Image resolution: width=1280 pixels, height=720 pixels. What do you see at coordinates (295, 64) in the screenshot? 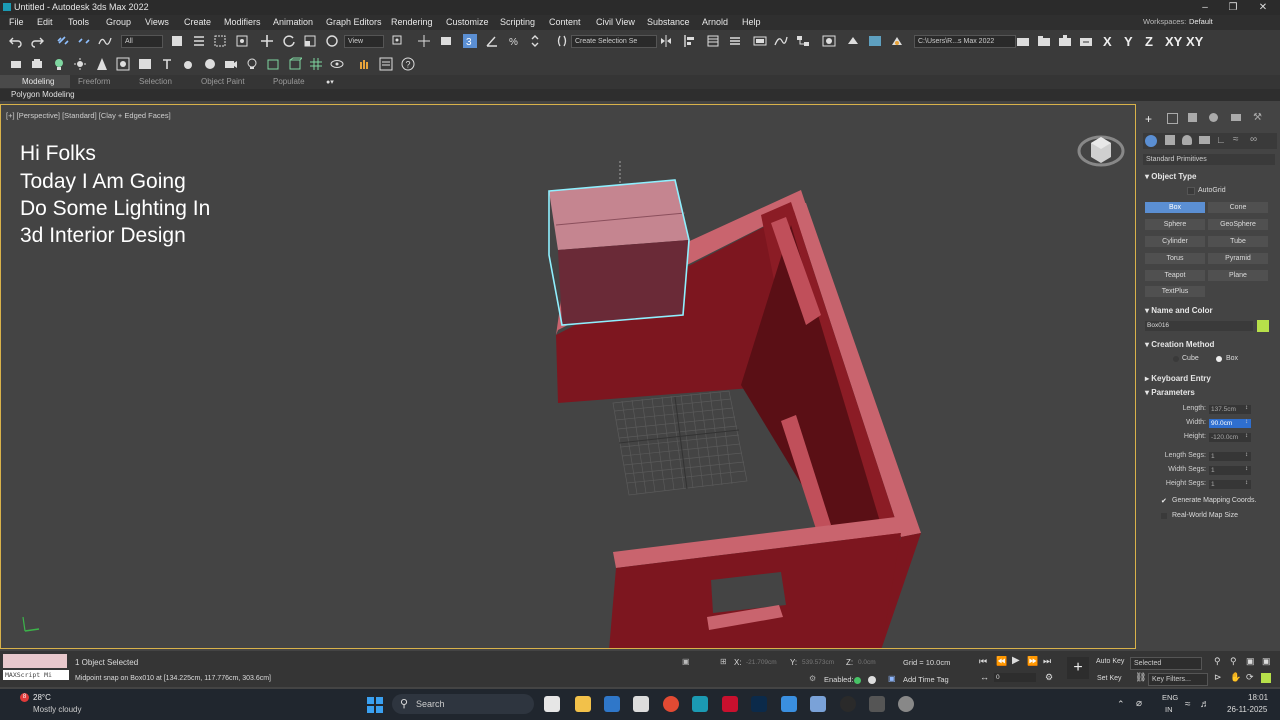
I see `box-outline-icon` at bounding box center [295, 64].